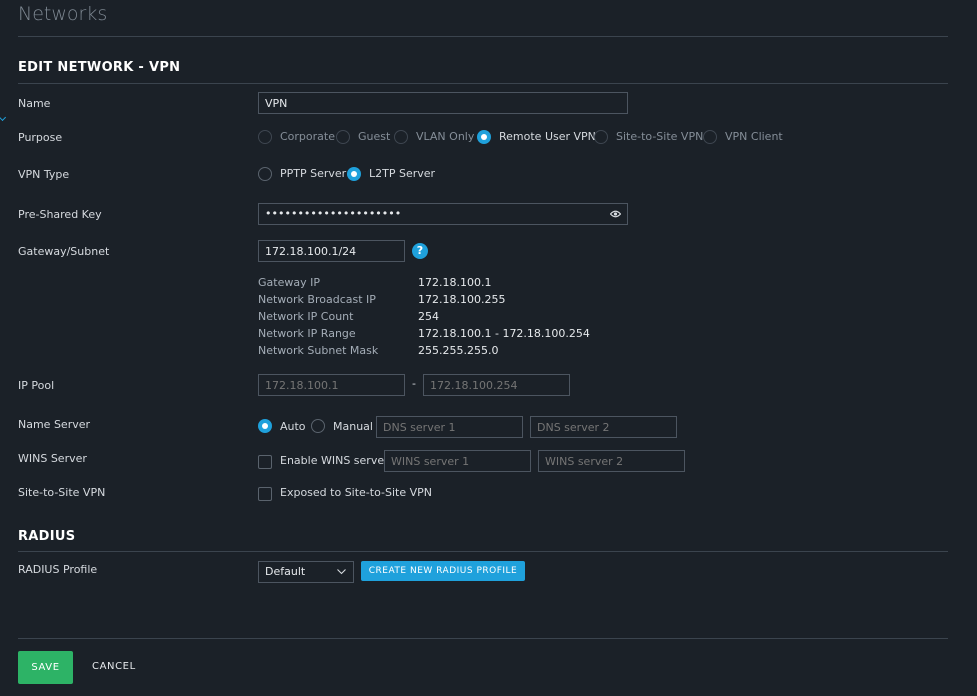  I want to click on wins-server-2-input, so click(611, 461).